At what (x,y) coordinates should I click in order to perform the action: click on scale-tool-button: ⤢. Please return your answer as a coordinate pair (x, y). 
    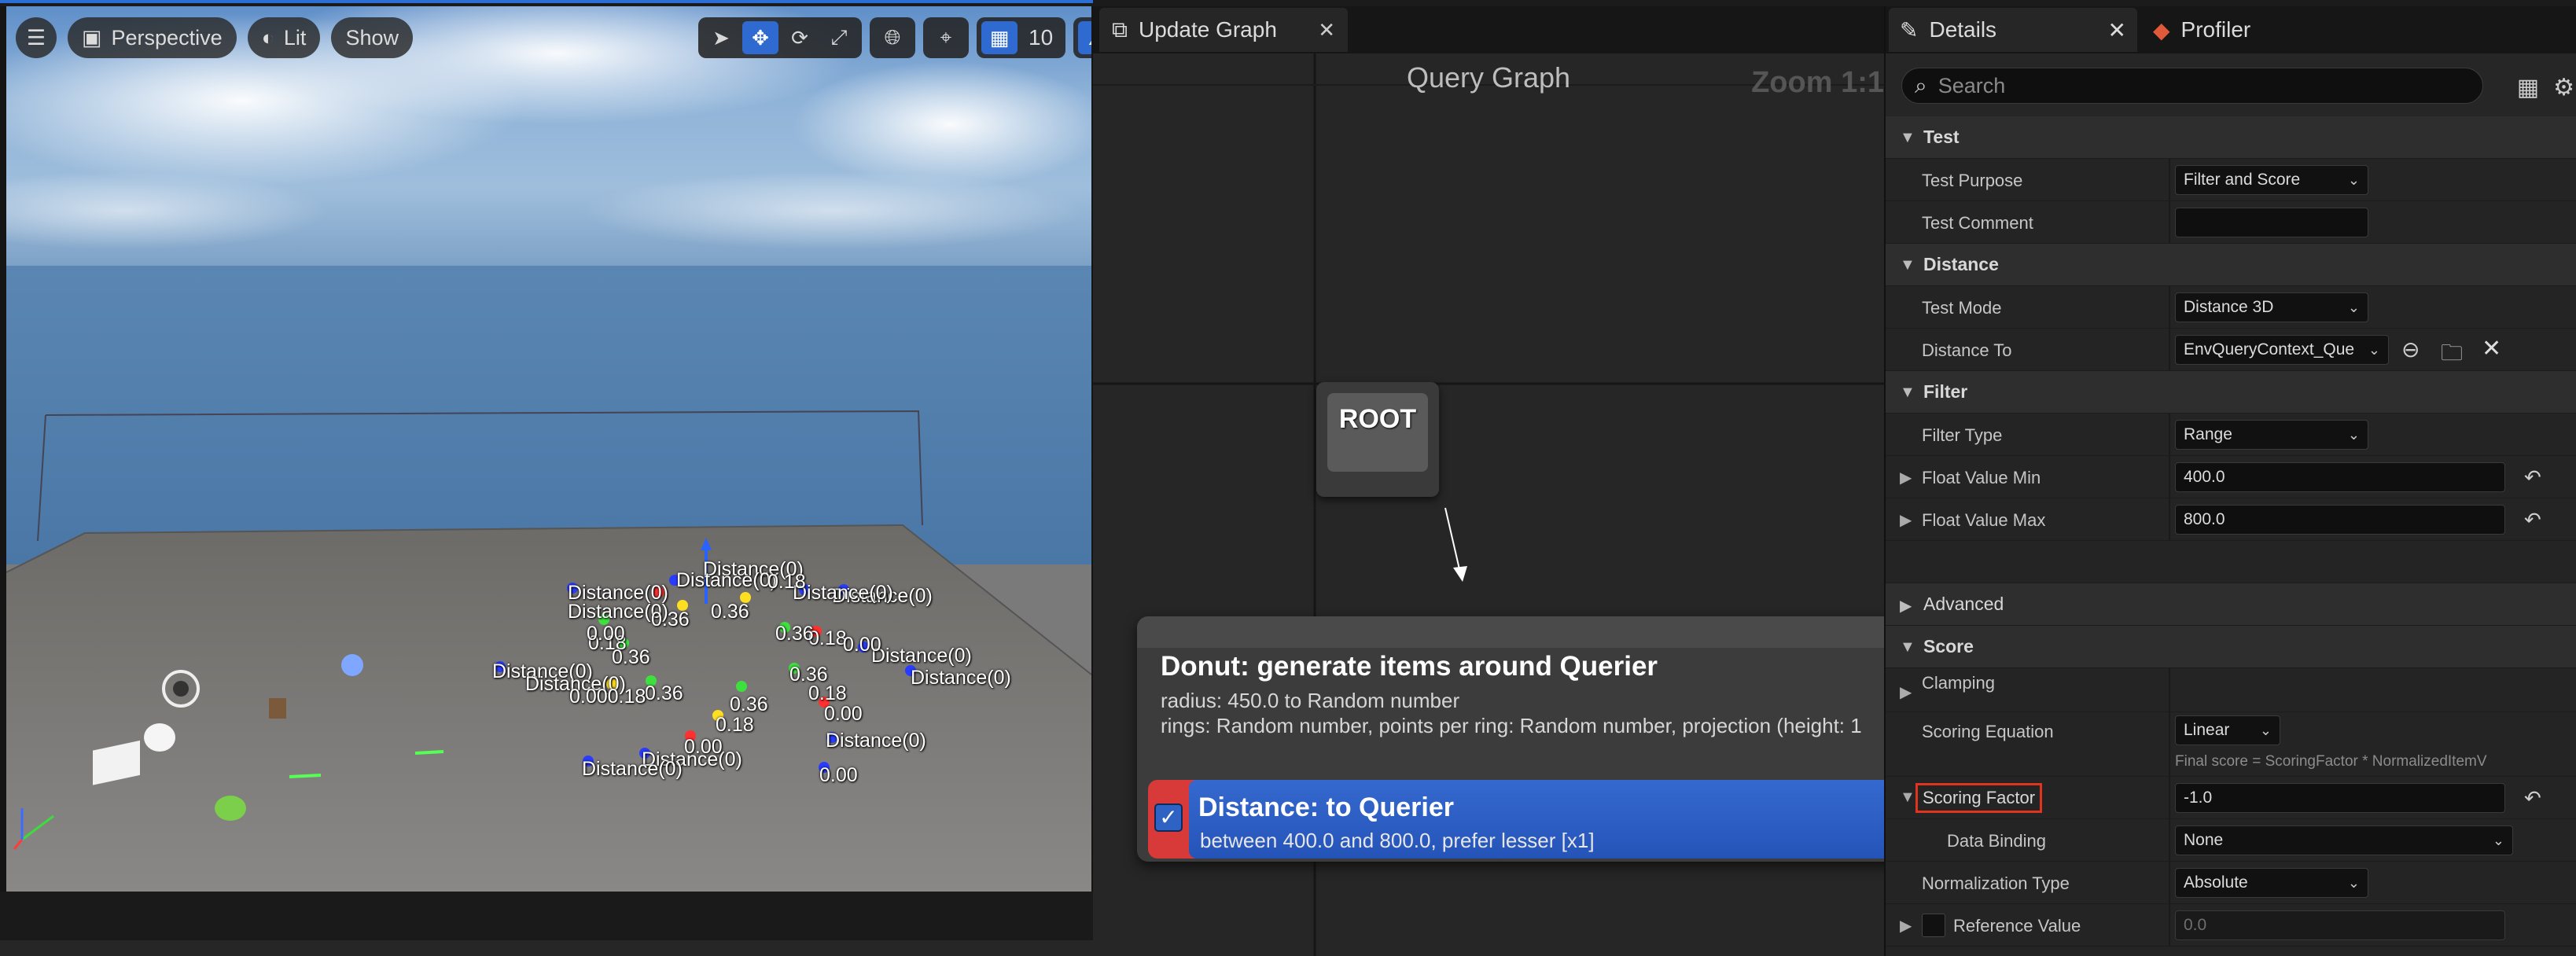
    Looking at the image, I should click on (839, 37).